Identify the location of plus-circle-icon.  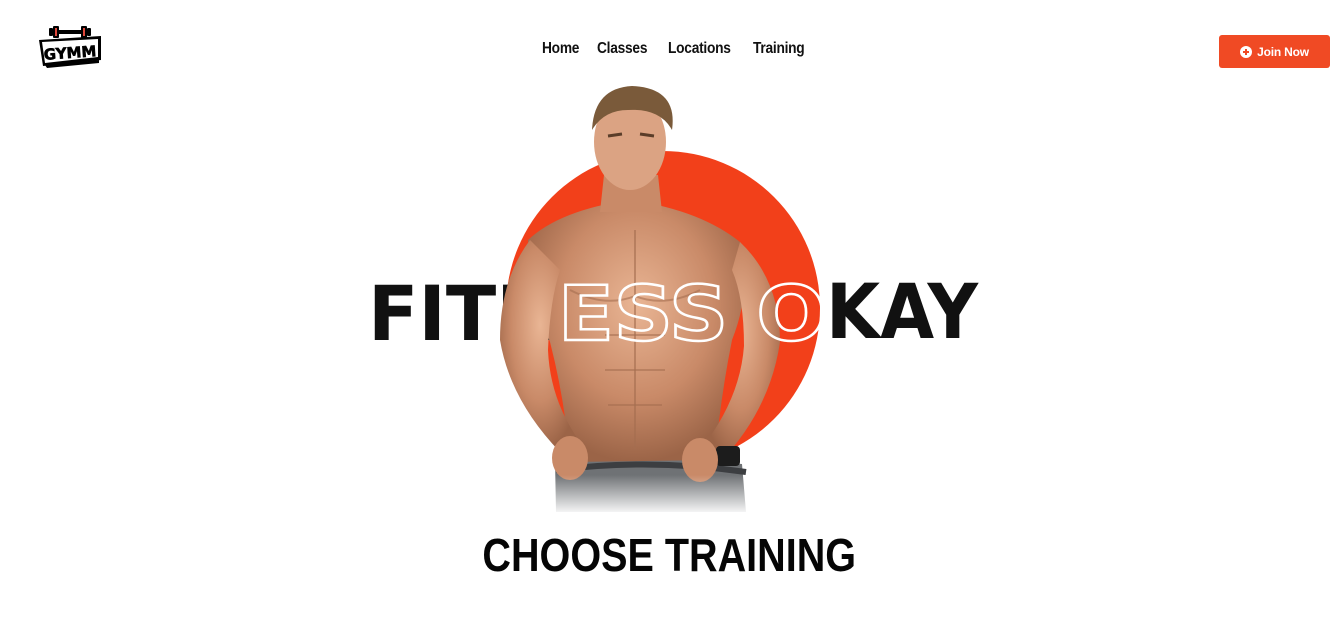
(1246, 51).